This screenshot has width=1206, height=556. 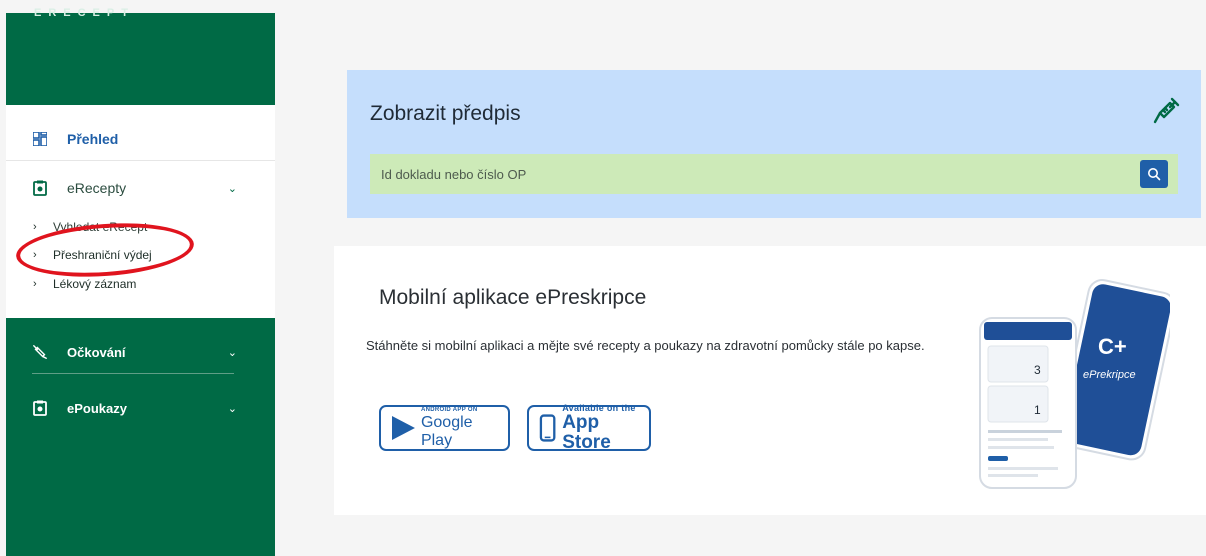 What do you see at coordinates (1109, 375) in the screenshot?
I see `phone-brand-text: ePrekripce` at bounding box center [1109, 375].